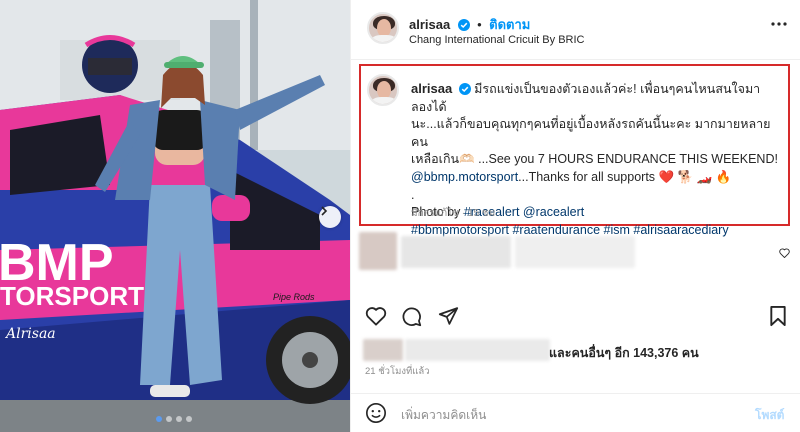  What do you see at coordinates (625, 176) in the screenshot?
I see `caption-thanks: ...Thanks for all supports ❤️ 🐕 🏎️ 🔥` at bounding box center [625, 176].